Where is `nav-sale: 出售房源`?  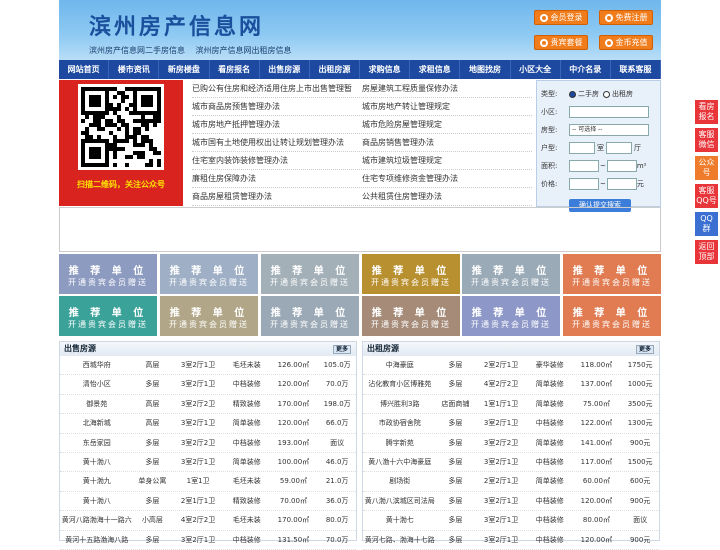
nav-sale: 出售房源 is located at coordinates (285, 69).